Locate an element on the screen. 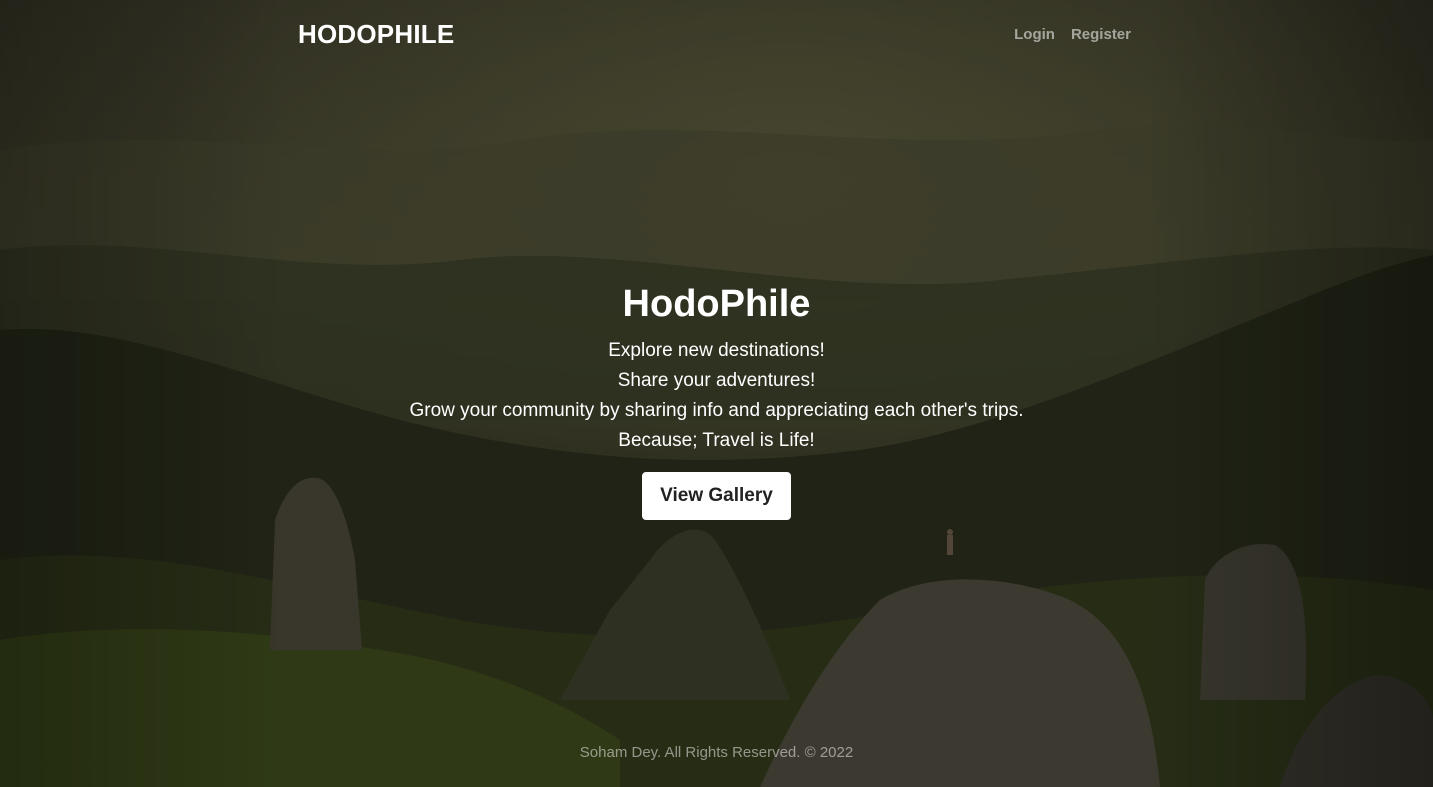  nav-links: Login Register is located at coordinates (1072, 34).